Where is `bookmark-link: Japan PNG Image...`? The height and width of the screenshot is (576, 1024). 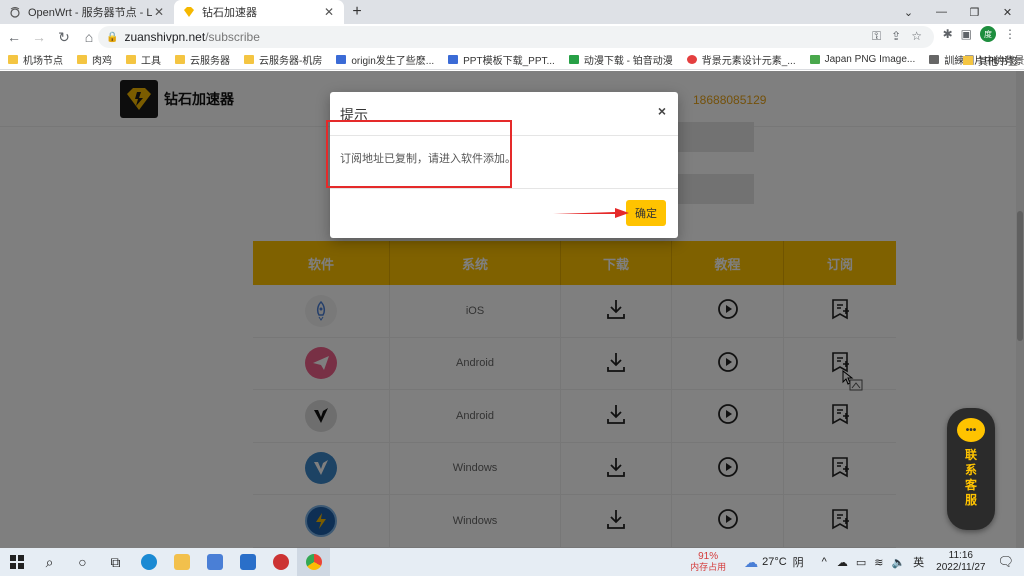
bookmark-link: Japan PNG Image... is located at coordinates (862, 59).